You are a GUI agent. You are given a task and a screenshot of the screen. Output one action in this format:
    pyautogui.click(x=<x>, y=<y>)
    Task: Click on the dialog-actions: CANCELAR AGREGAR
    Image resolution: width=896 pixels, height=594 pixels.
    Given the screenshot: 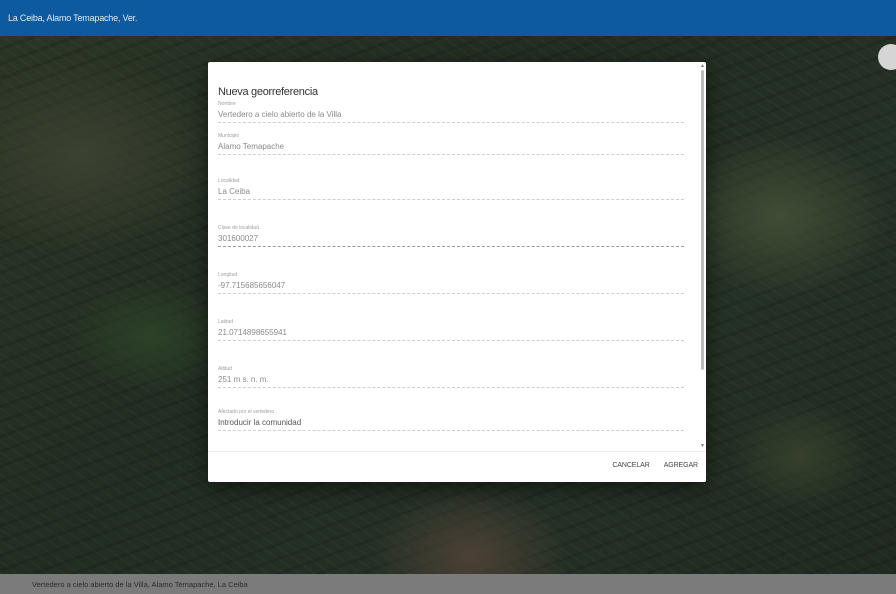 What is the action you would take?
    pyautogui.click(x=655, y=465)
    